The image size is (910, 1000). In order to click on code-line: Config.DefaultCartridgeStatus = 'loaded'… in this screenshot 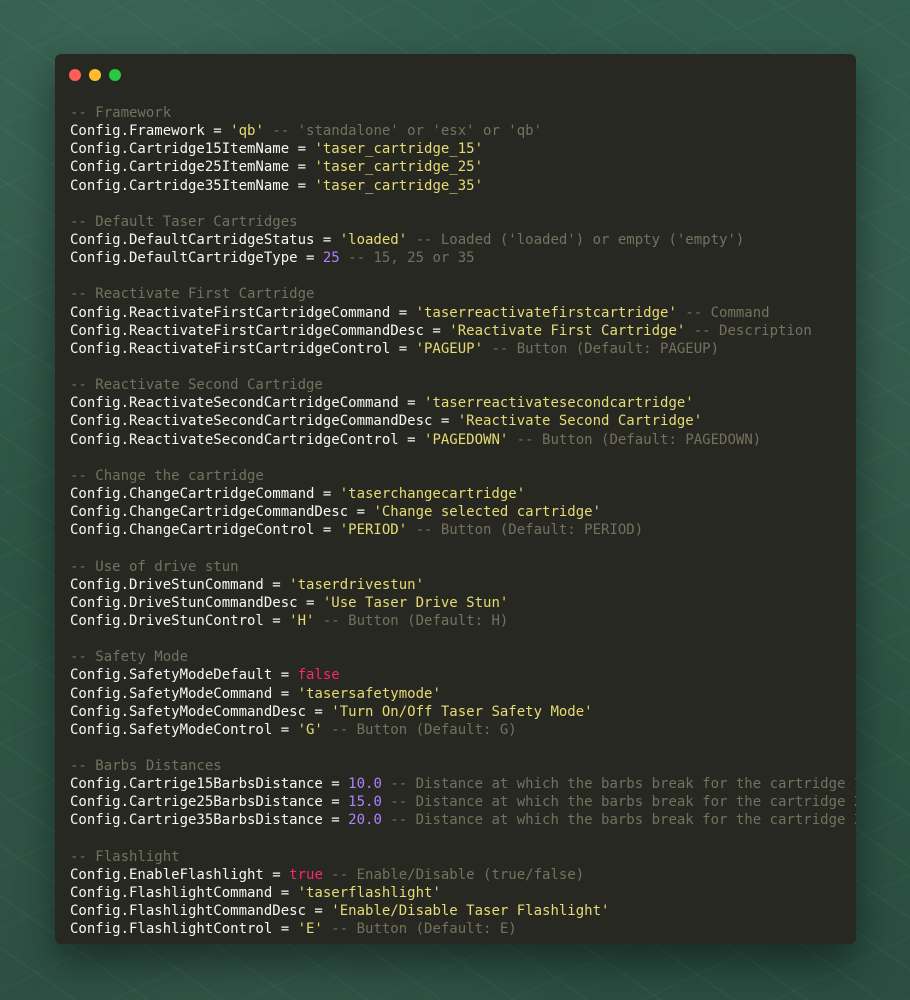, I will do `click(460, 240)`.